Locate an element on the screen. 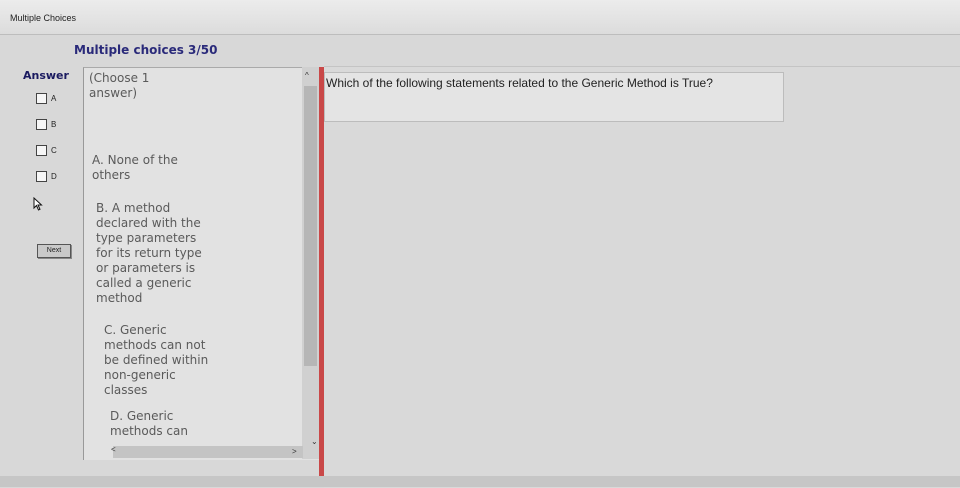  answer-option-letter: C is located at coordinates (54, 150).